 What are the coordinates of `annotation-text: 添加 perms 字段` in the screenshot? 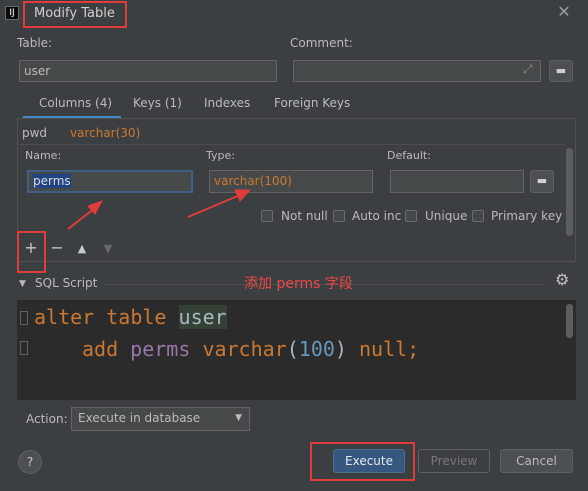 It's located at (298, 284).